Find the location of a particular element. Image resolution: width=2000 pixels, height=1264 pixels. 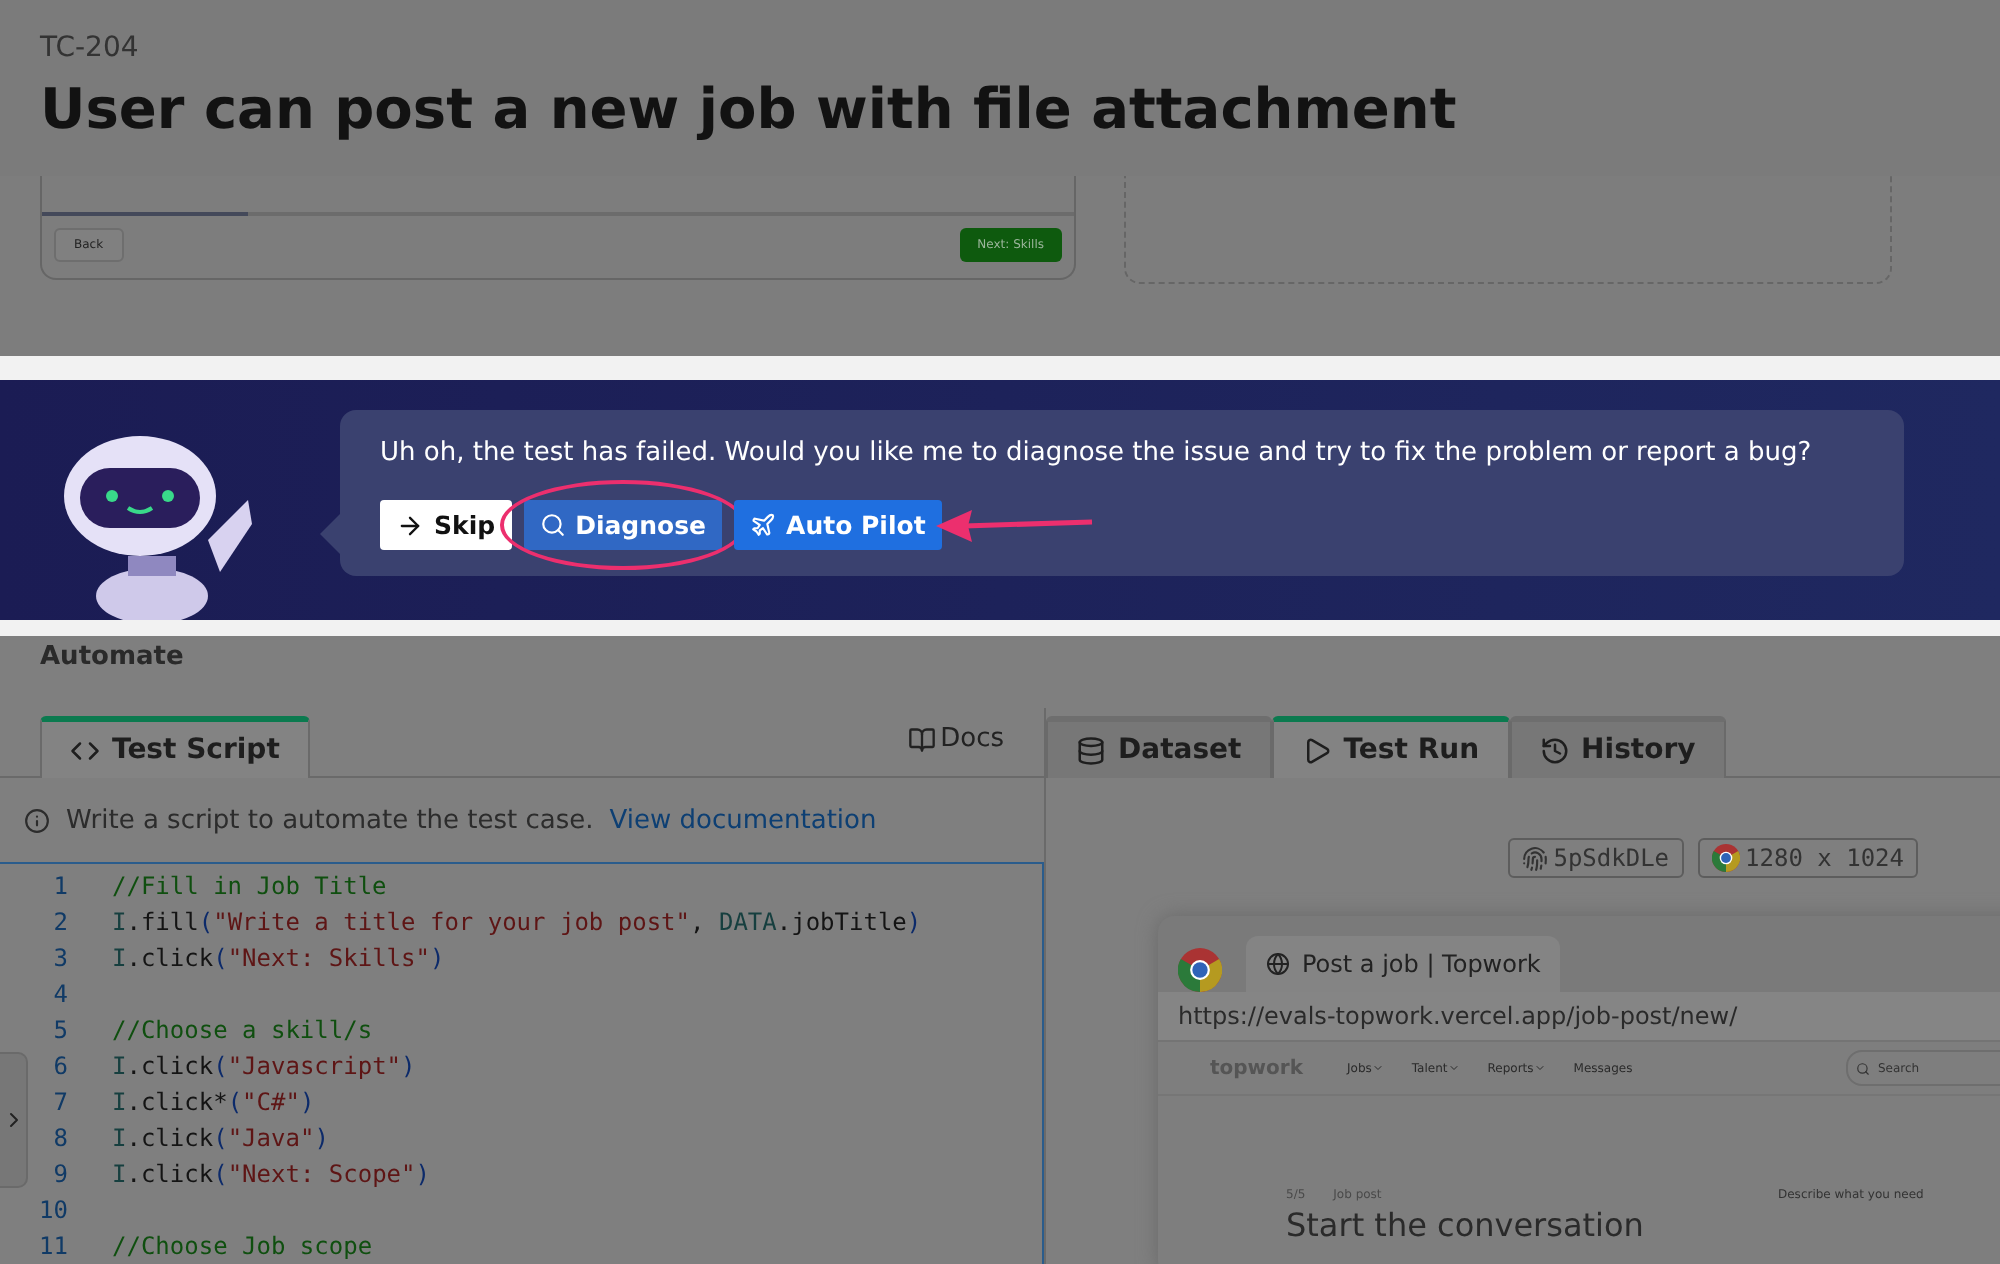

code-line: //Fill in Job Title is located at coordinates (249, 886).